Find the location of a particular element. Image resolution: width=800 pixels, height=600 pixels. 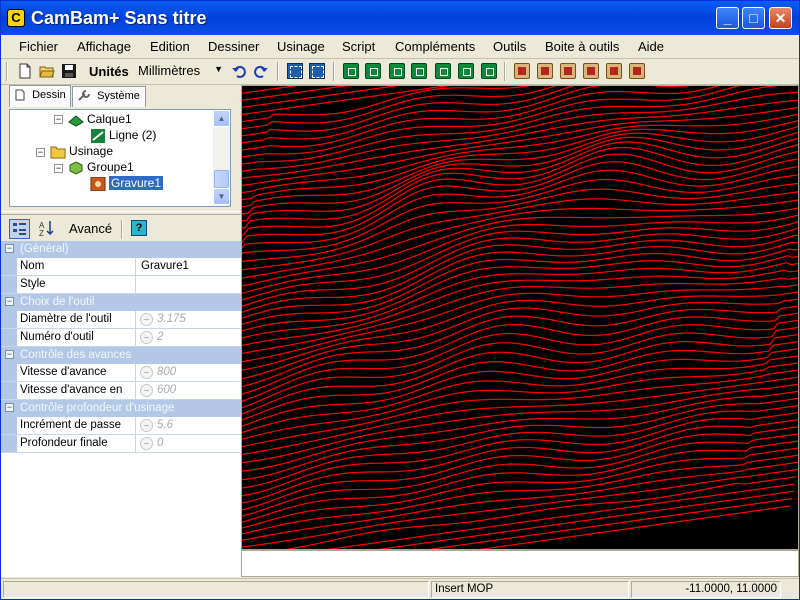

tab-dessin: Dessin is located at coordinates (40, 96).